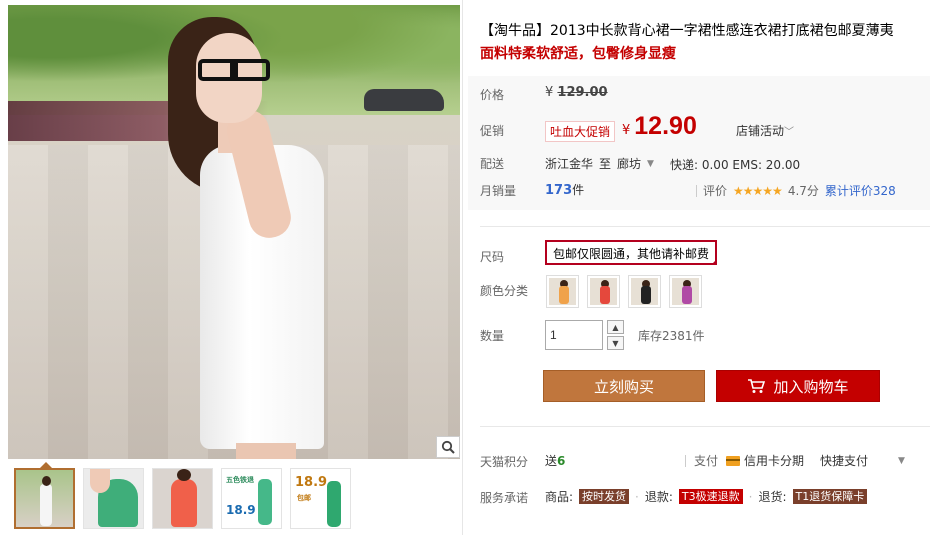 The height and width of the screenshot is (535, 930). What do you see at coordinates (241, 510) in the screenshot?
I see `thumbnail-4-price: 18.9` at bounding box center [241, 510].